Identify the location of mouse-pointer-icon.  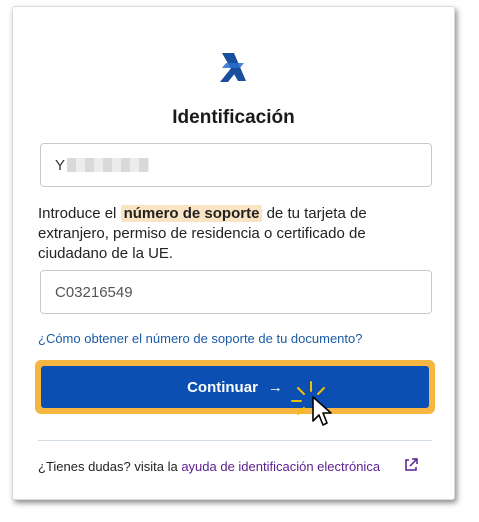
(311, 403).